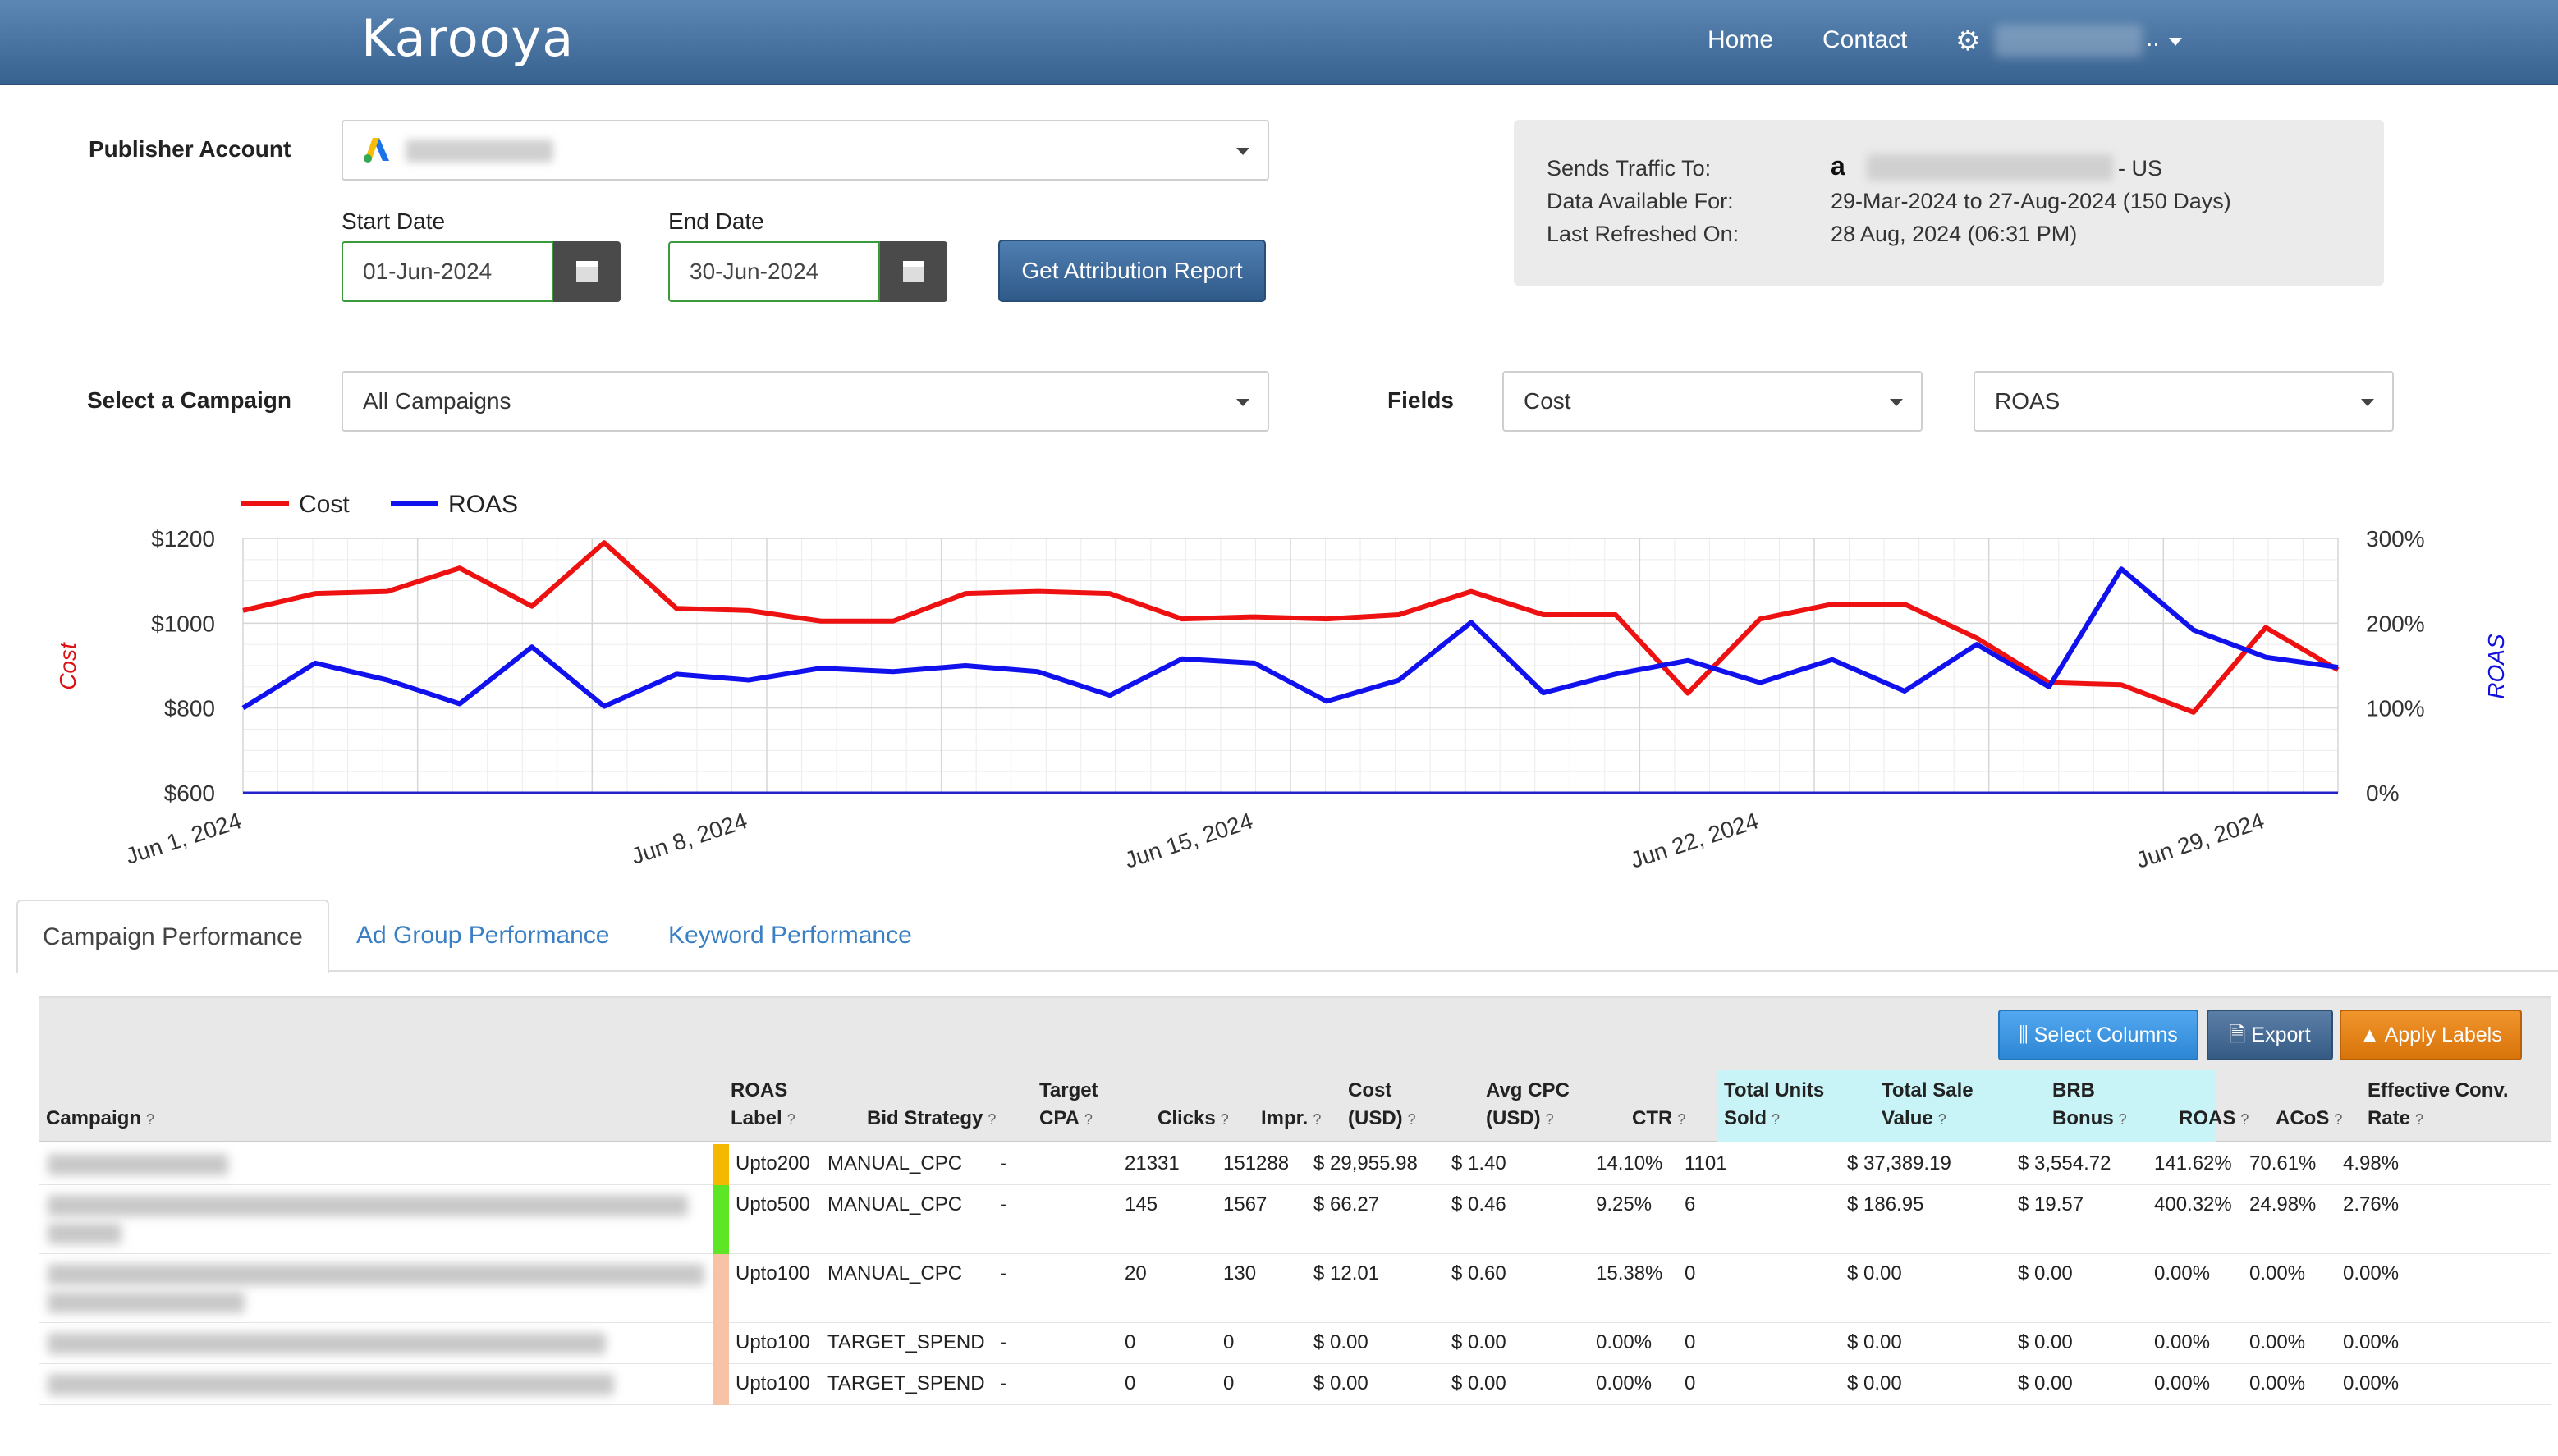 This screenshot has height=1456, width=2558. I want to click on x-axis-tick-label: Jun 15, 2024, so click(1188, 840).